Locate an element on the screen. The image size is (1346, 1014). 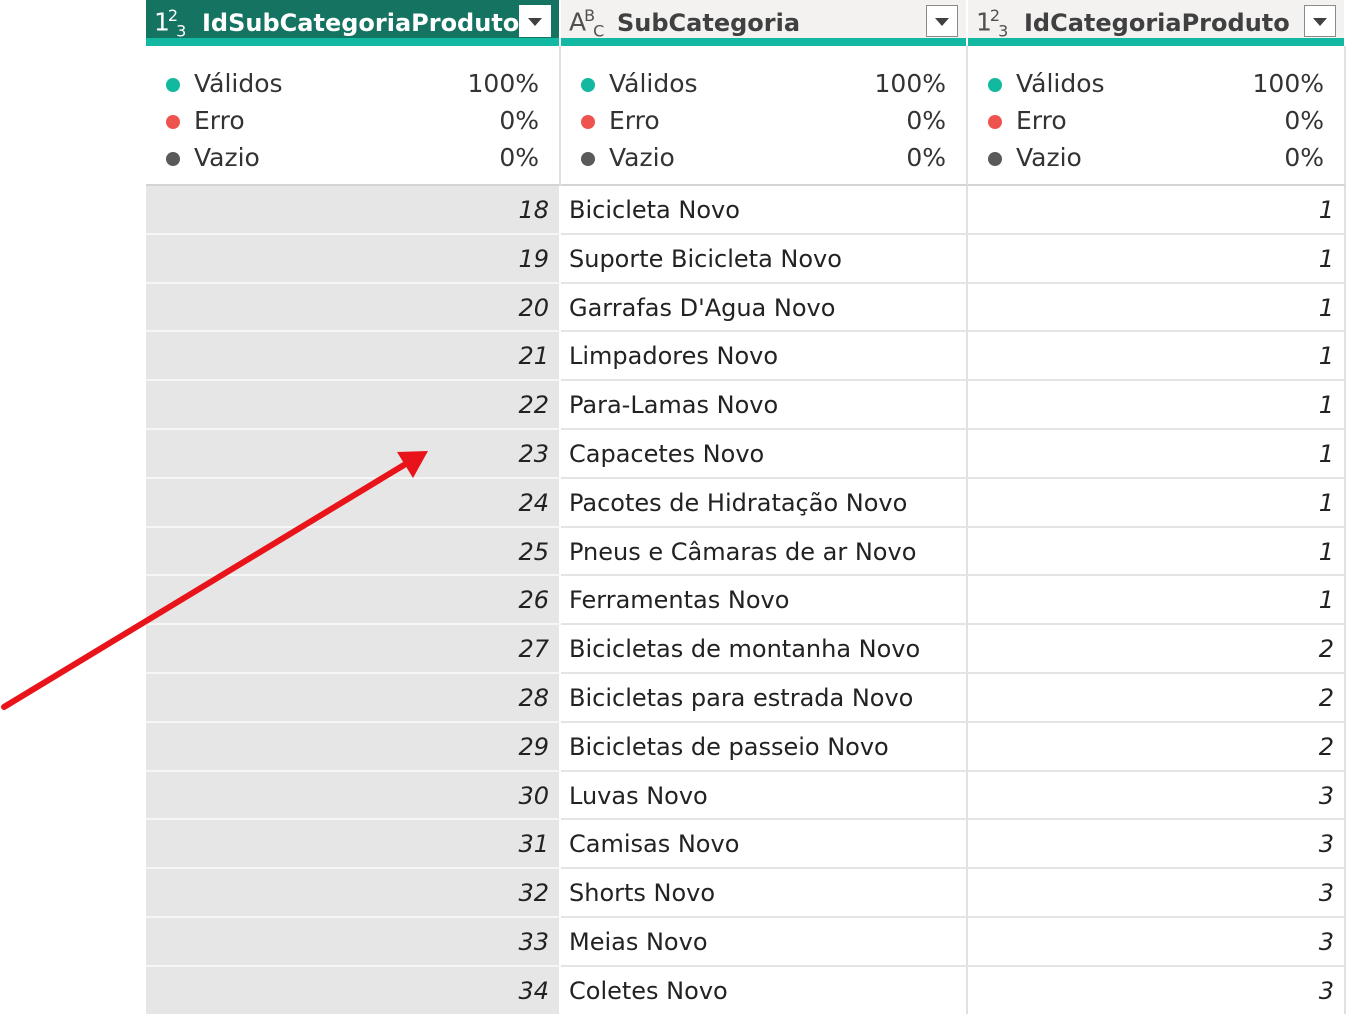
table-cell: Pacotes de Hidratação Novo is located at coordinates (764, 503).